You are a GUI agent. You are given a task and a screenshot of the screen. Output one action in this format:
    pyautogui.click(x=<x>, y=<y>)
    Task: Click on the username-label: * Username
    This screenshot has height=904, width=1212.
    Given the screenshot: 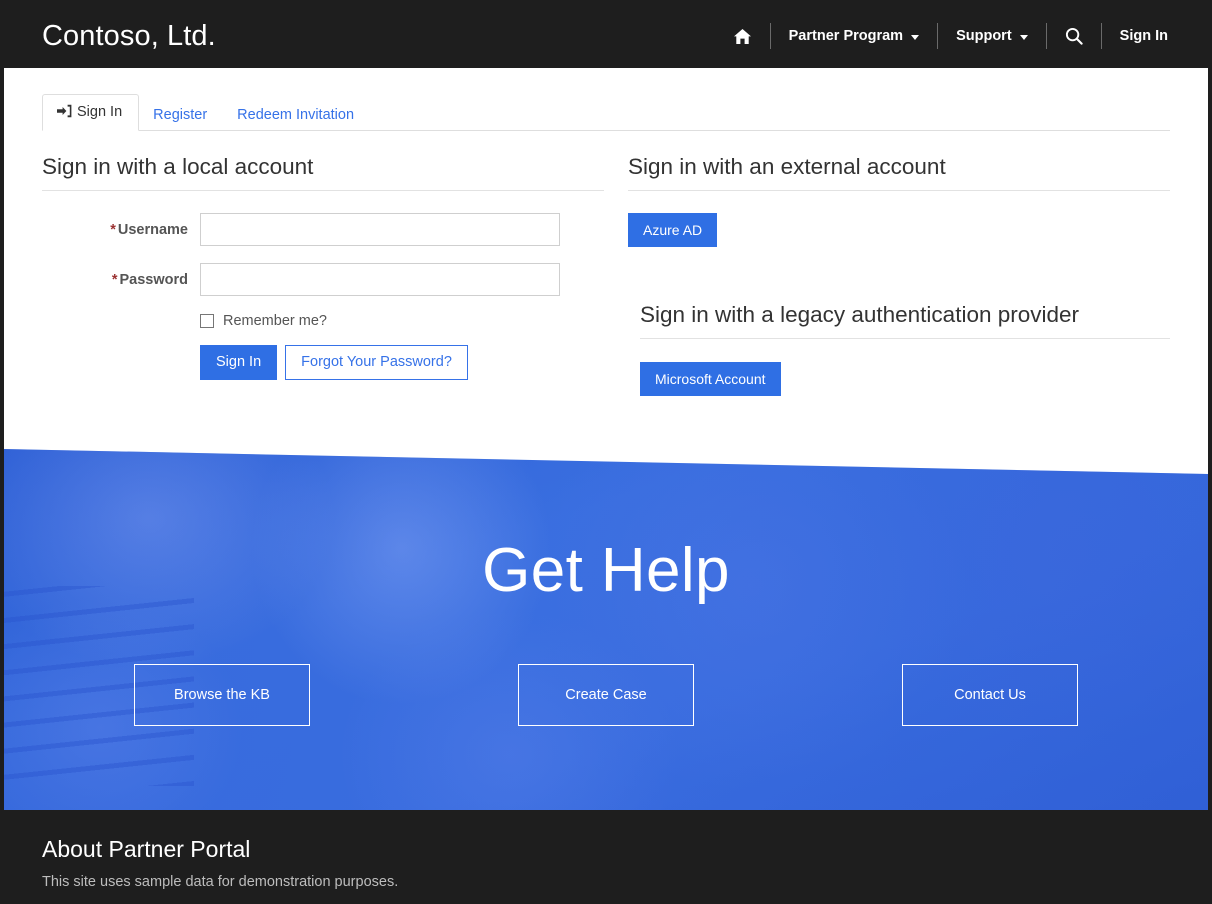 What is the action you would take?
    pyautogui.click(x=121, y=230)
    